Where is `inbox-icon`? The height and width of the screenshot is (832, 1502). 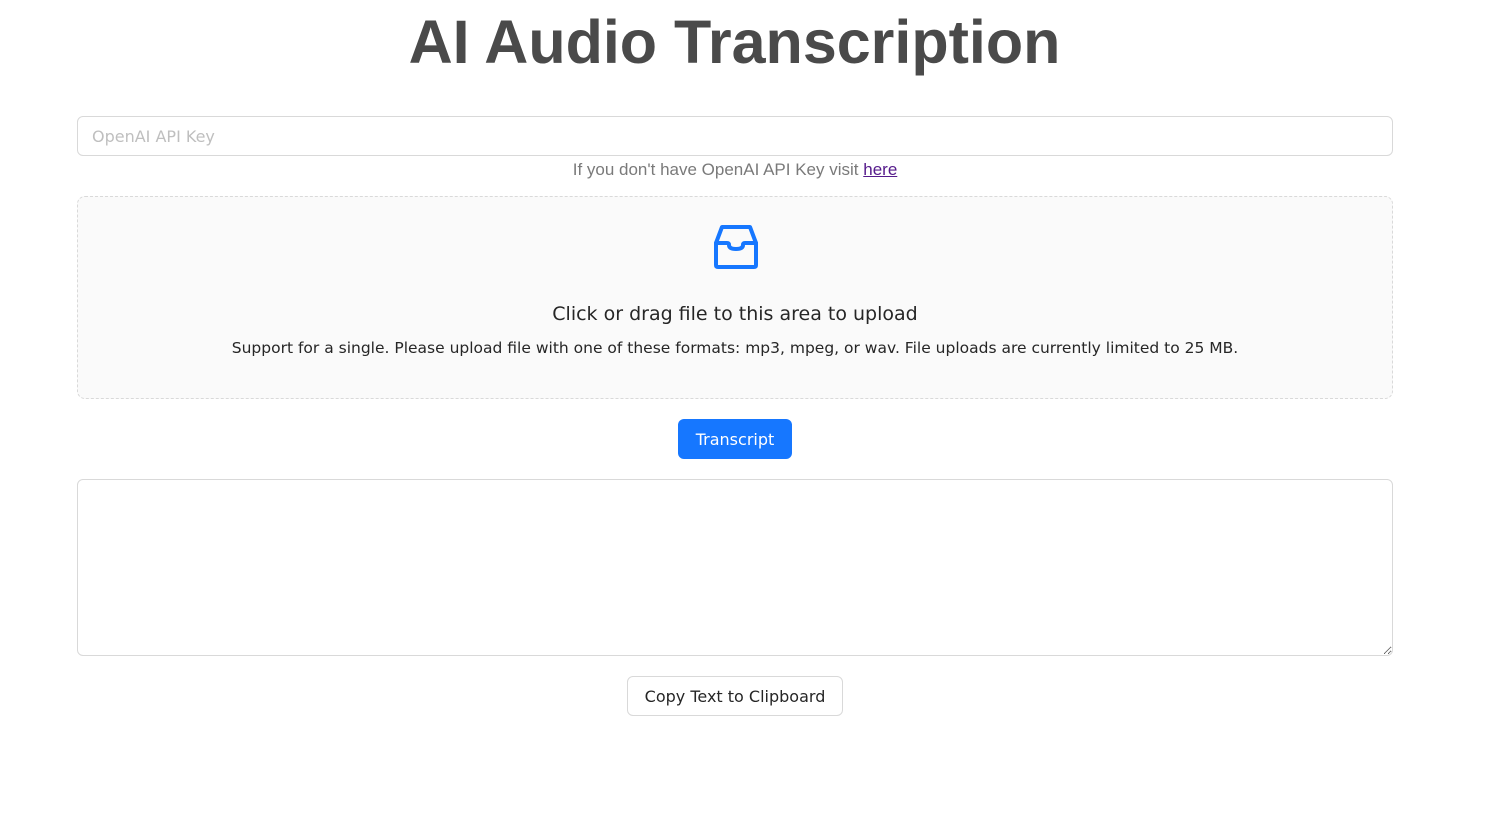 inbox-icon is located at coordinates (736, 247).